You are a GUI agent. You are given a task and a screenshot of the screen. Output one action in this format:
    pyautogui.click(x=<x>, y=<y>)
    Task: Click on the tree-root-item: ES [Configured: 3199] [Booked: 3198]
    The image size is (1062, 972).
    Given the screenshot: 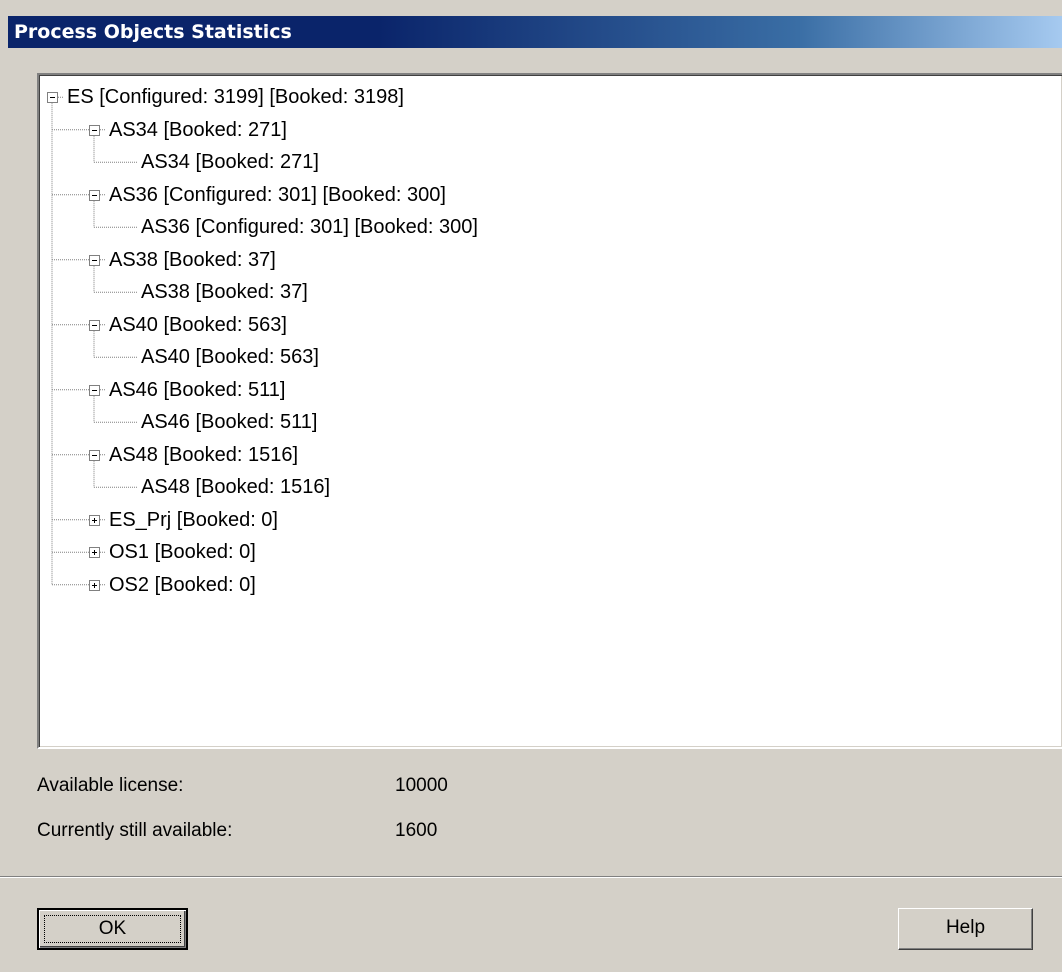 What is the action you would take?
    pyautogui.click(x=235, y=97)
    